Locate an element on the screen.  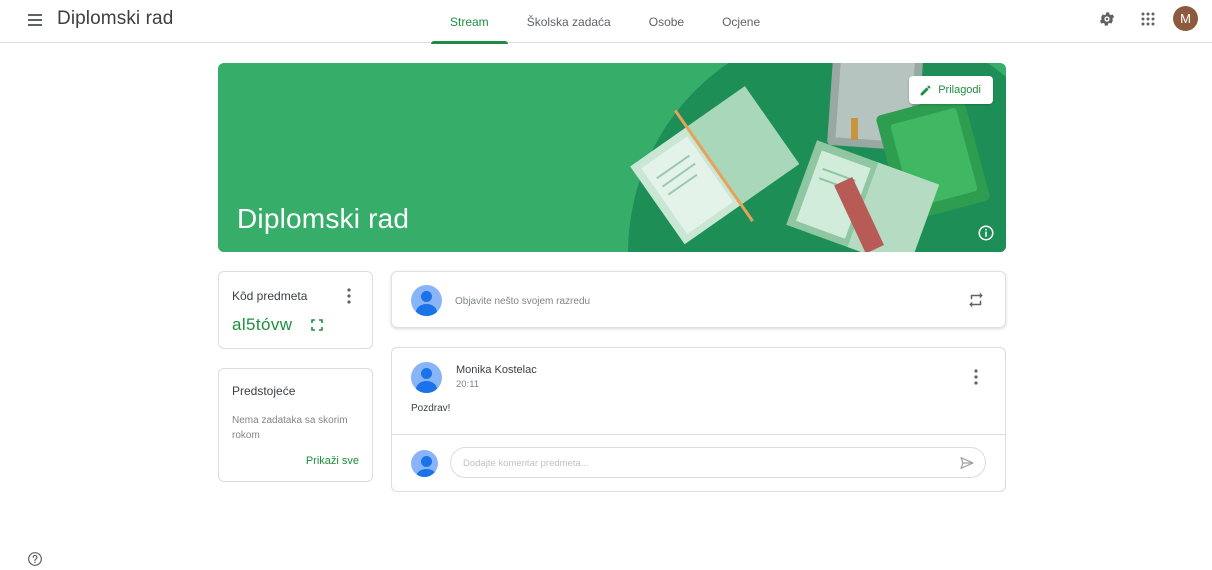
class-tabs: Stream Školska zadaća Osobe Ocjene is located at coordinates (605, 22).